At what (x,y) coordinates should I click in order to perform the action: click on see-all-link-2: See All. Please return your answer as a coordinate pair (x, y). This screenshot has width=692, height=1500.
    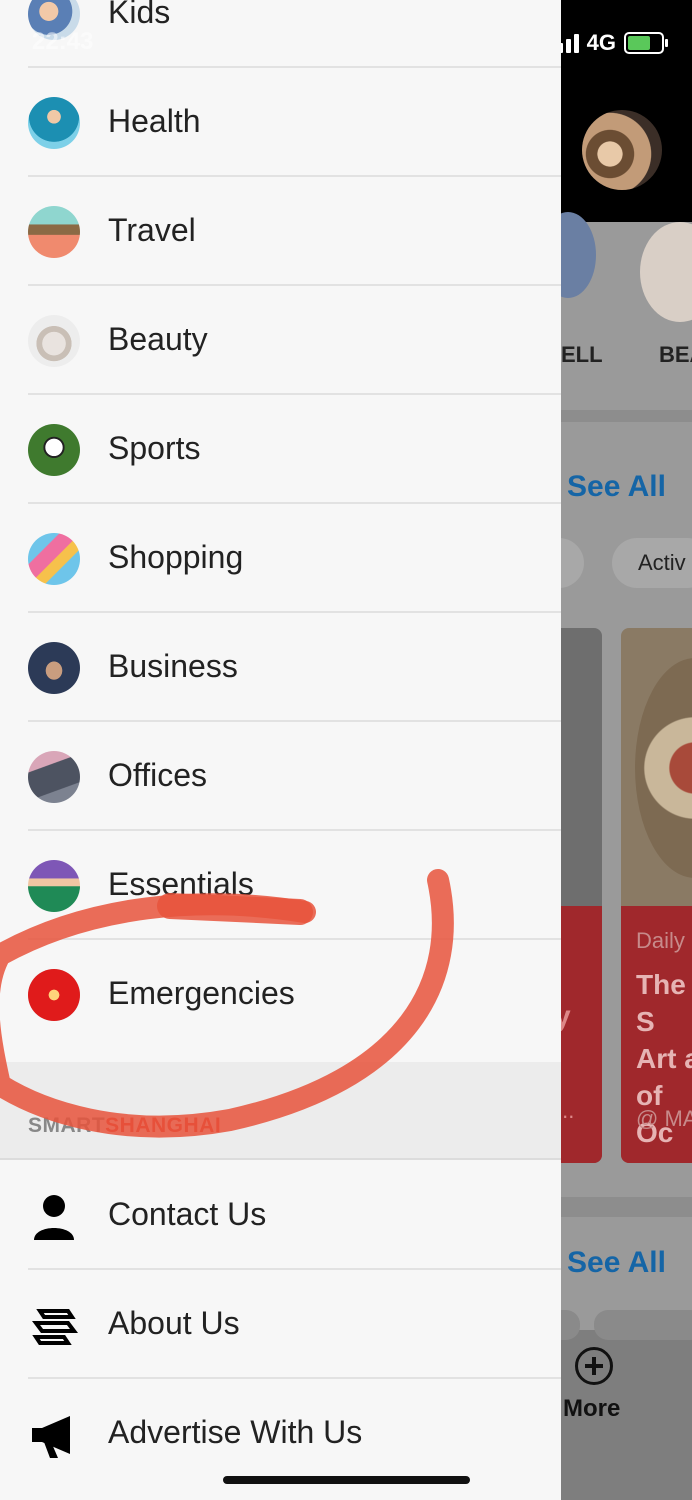
    Looking at the image, I should click on (616, 1263).